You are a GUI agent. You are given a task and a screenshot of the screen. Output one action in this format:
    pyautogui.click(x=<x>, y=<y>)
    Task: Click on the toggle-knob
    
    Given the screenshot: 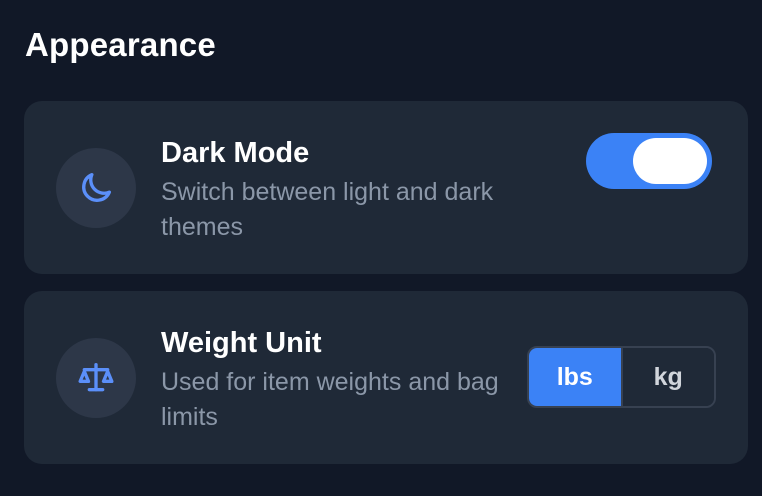 What is the action you would take?
    pyautogui.click(x=670, y=161)
    